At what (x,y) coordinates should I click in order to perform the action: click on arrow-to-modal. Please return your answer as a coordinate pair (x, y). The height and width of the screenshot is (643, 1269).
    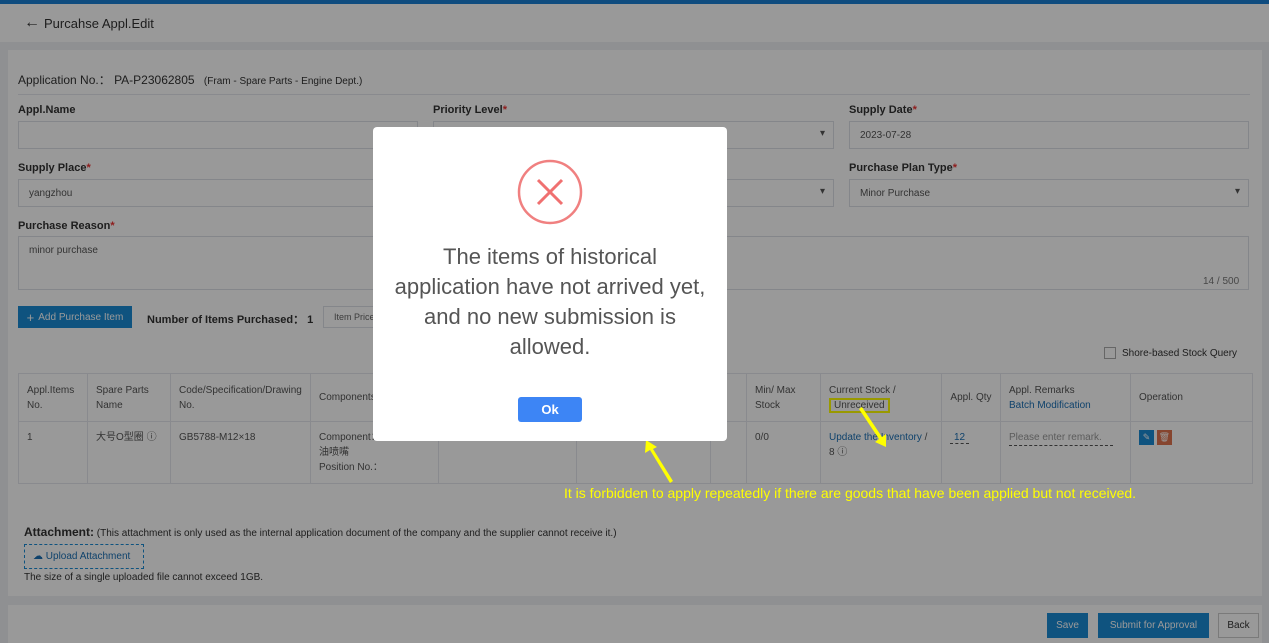
    Looking at the image, I should click on (659, 461).